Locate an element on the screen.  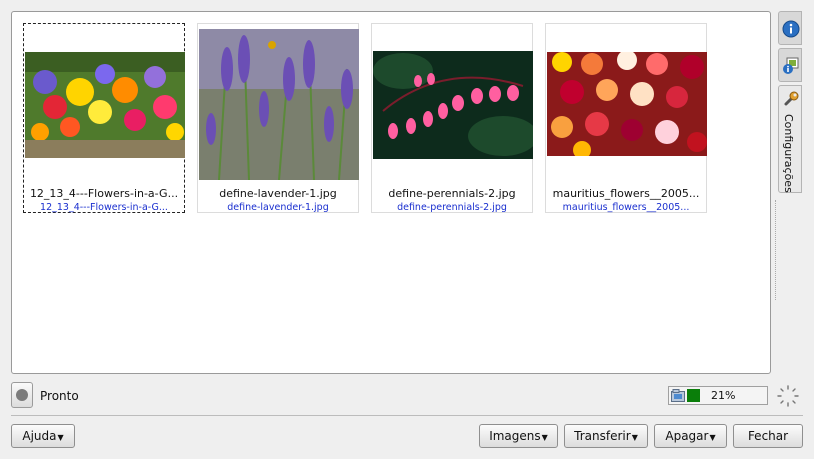
close-button: Fechar is located at coordinates (768, 436).